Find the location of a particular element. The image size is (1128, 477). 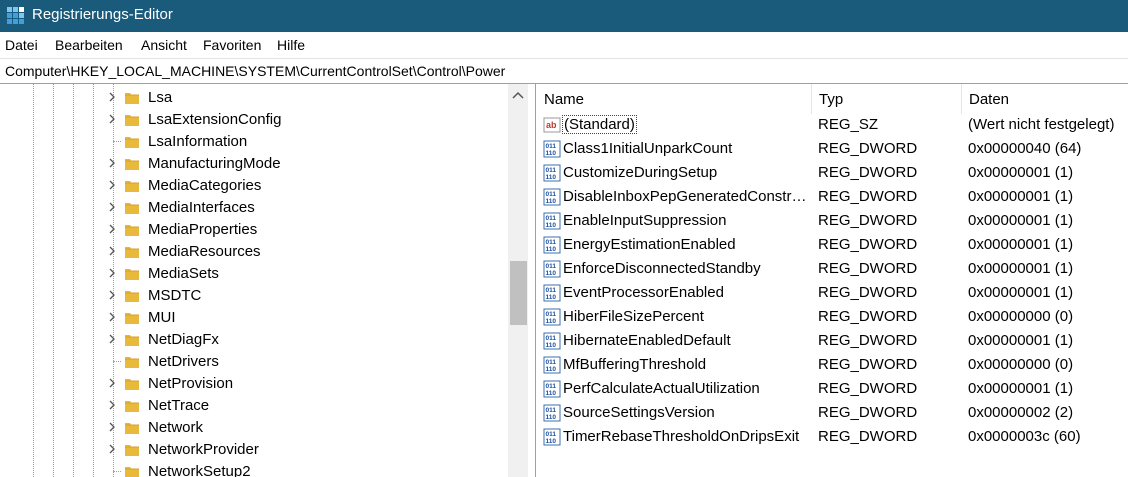

tree-item: NetTrace is located at coordinates (254, 406).